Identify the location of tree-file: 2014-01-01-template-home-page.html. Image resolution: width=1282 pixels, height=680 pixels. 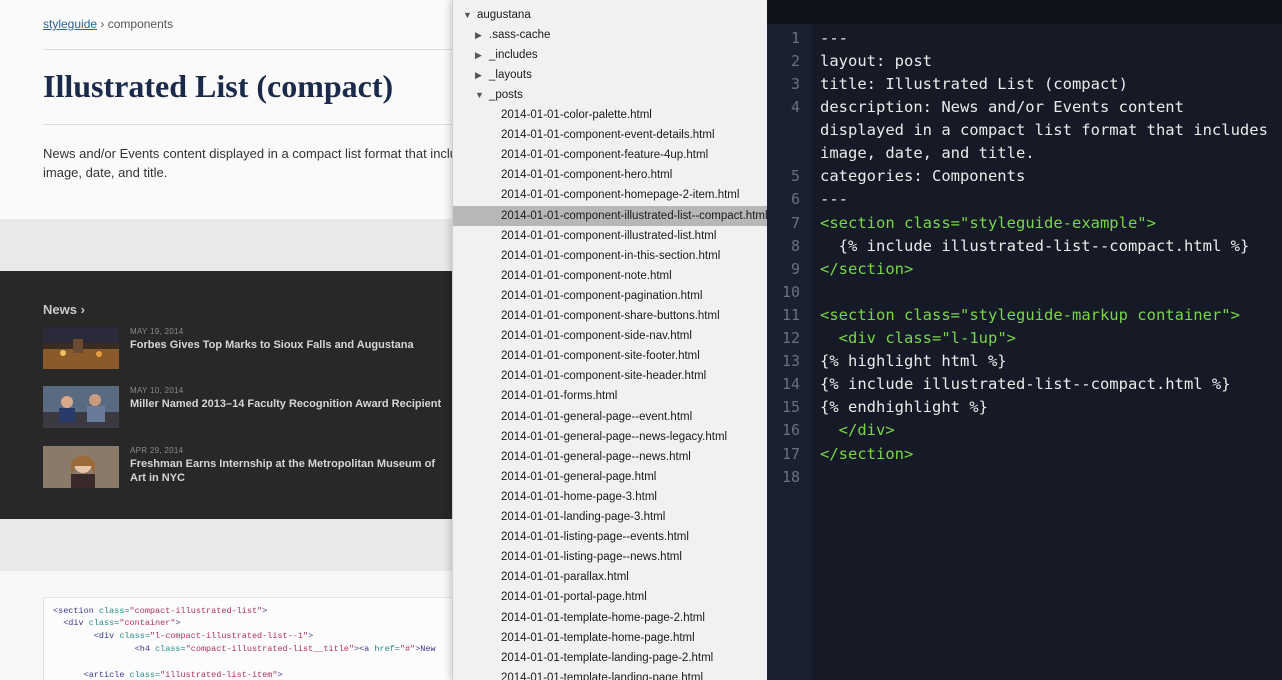
(610, 638).